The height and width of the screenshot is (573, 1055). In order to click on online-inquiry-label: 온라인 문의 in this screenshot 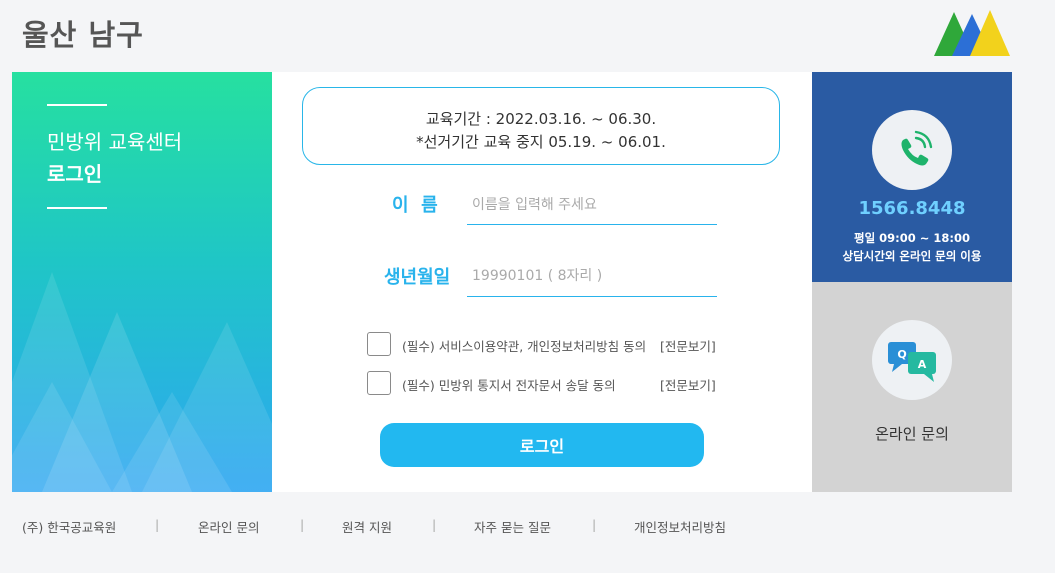, I will do `click(912, 434)`.